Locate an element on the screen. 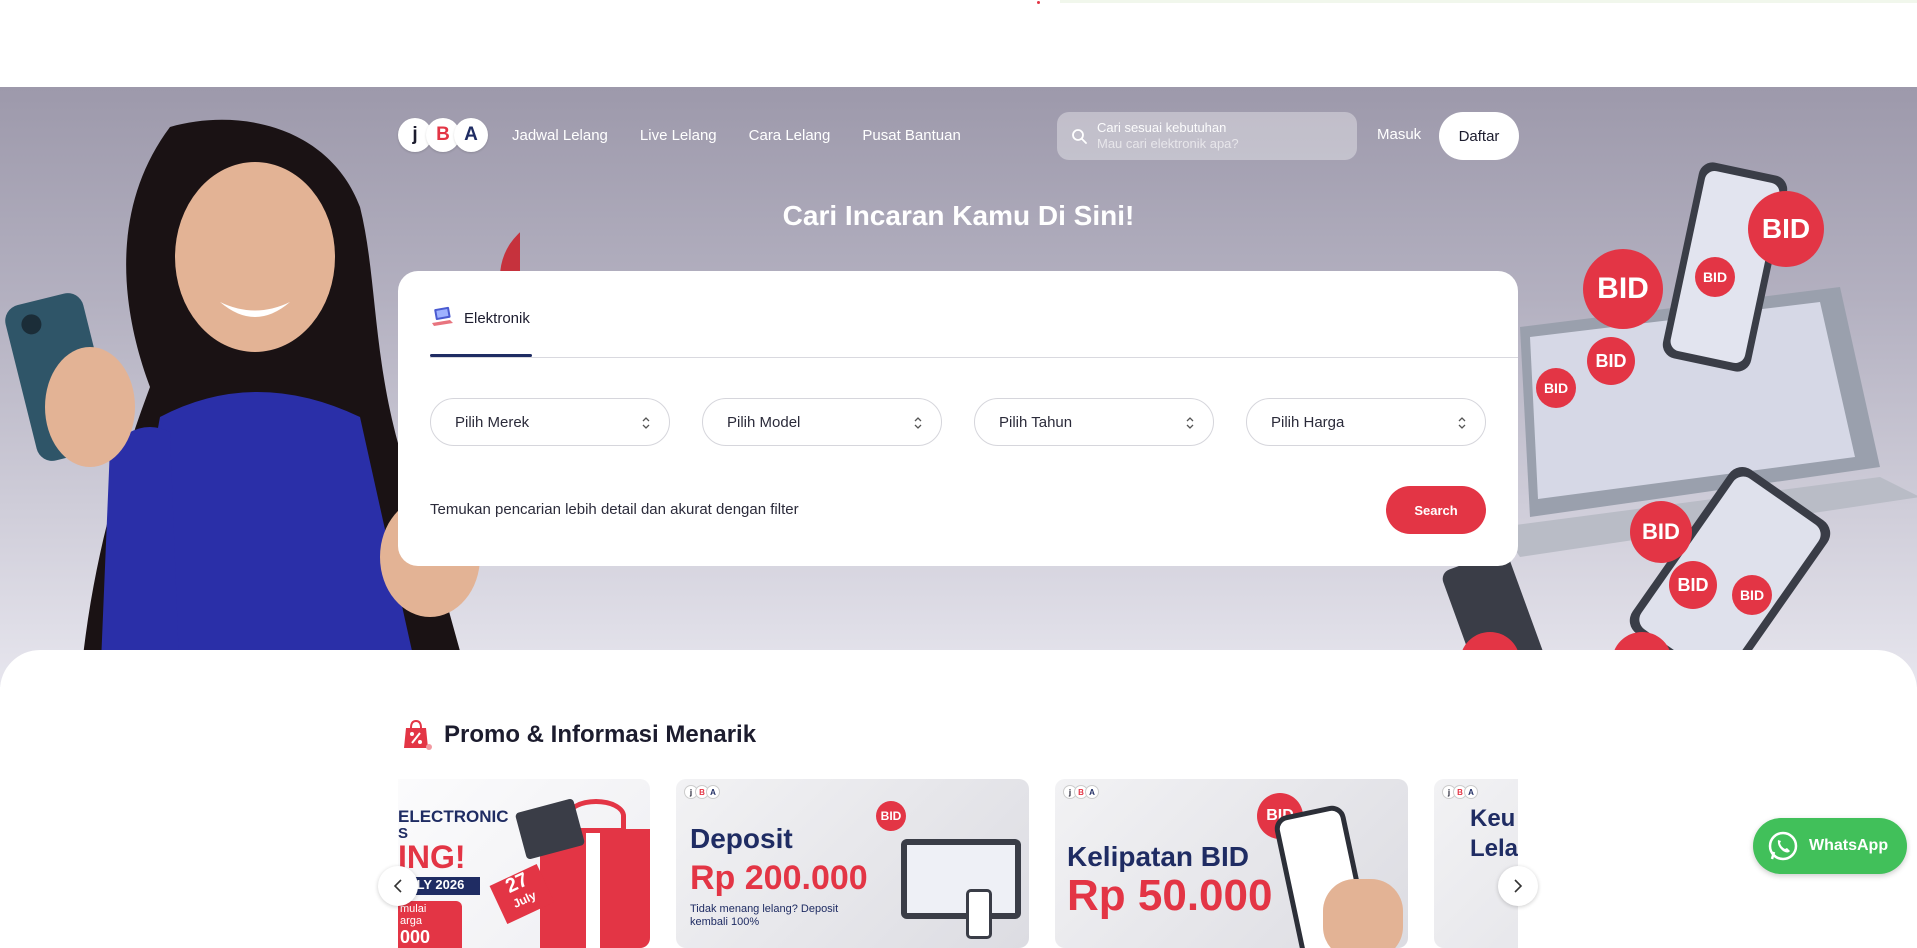  search-placeholder-line-2: Mau cari elektronik apa? is located at coordinates (1168, 143).